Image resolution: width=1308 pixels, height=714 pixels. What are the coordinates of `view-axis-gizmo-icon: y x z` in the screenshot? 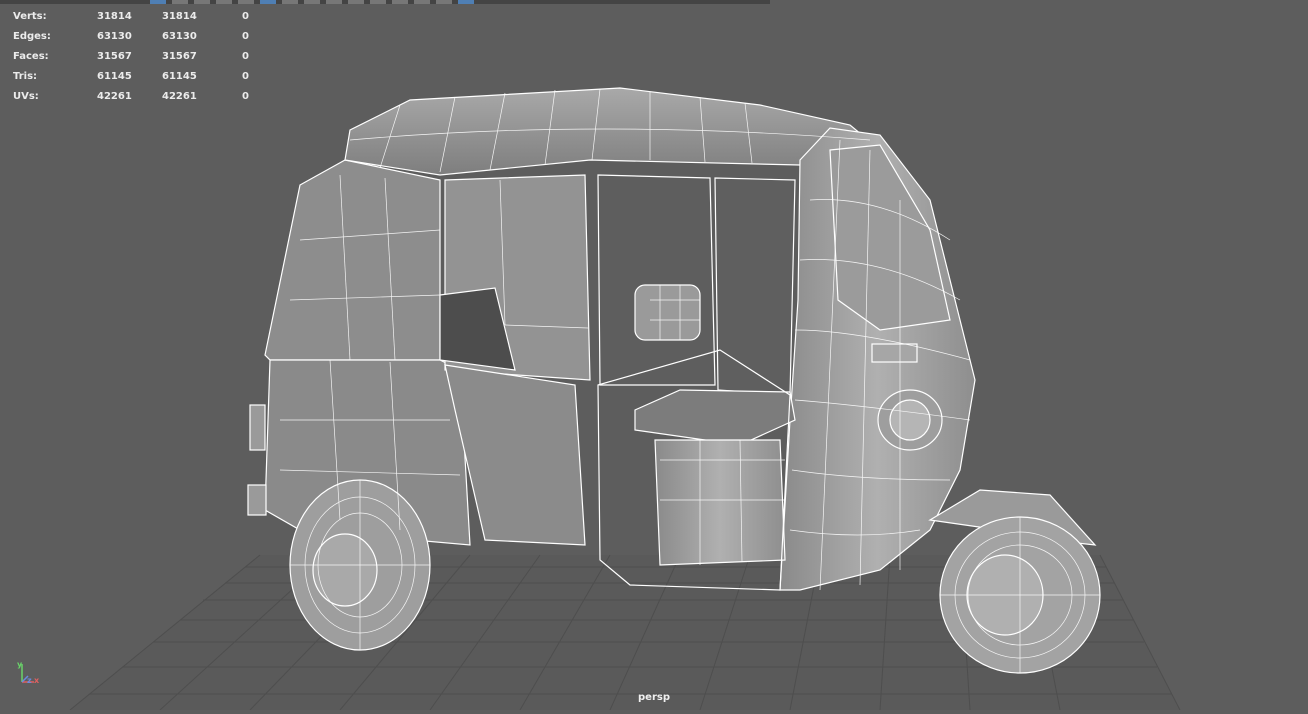 It's located at (29, 675).